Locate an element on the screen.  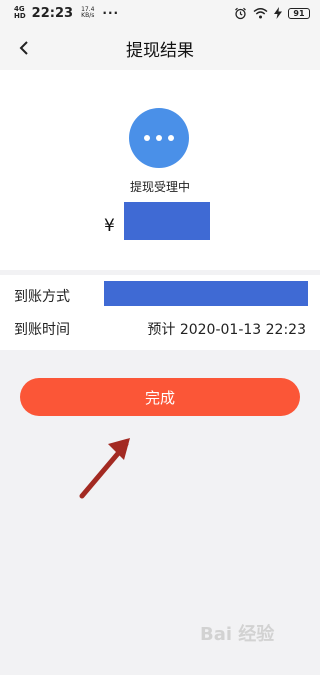
arrival-time-row: 到账时间 预计 2020-01-13 22:23 is located at coordinates (160, 329).